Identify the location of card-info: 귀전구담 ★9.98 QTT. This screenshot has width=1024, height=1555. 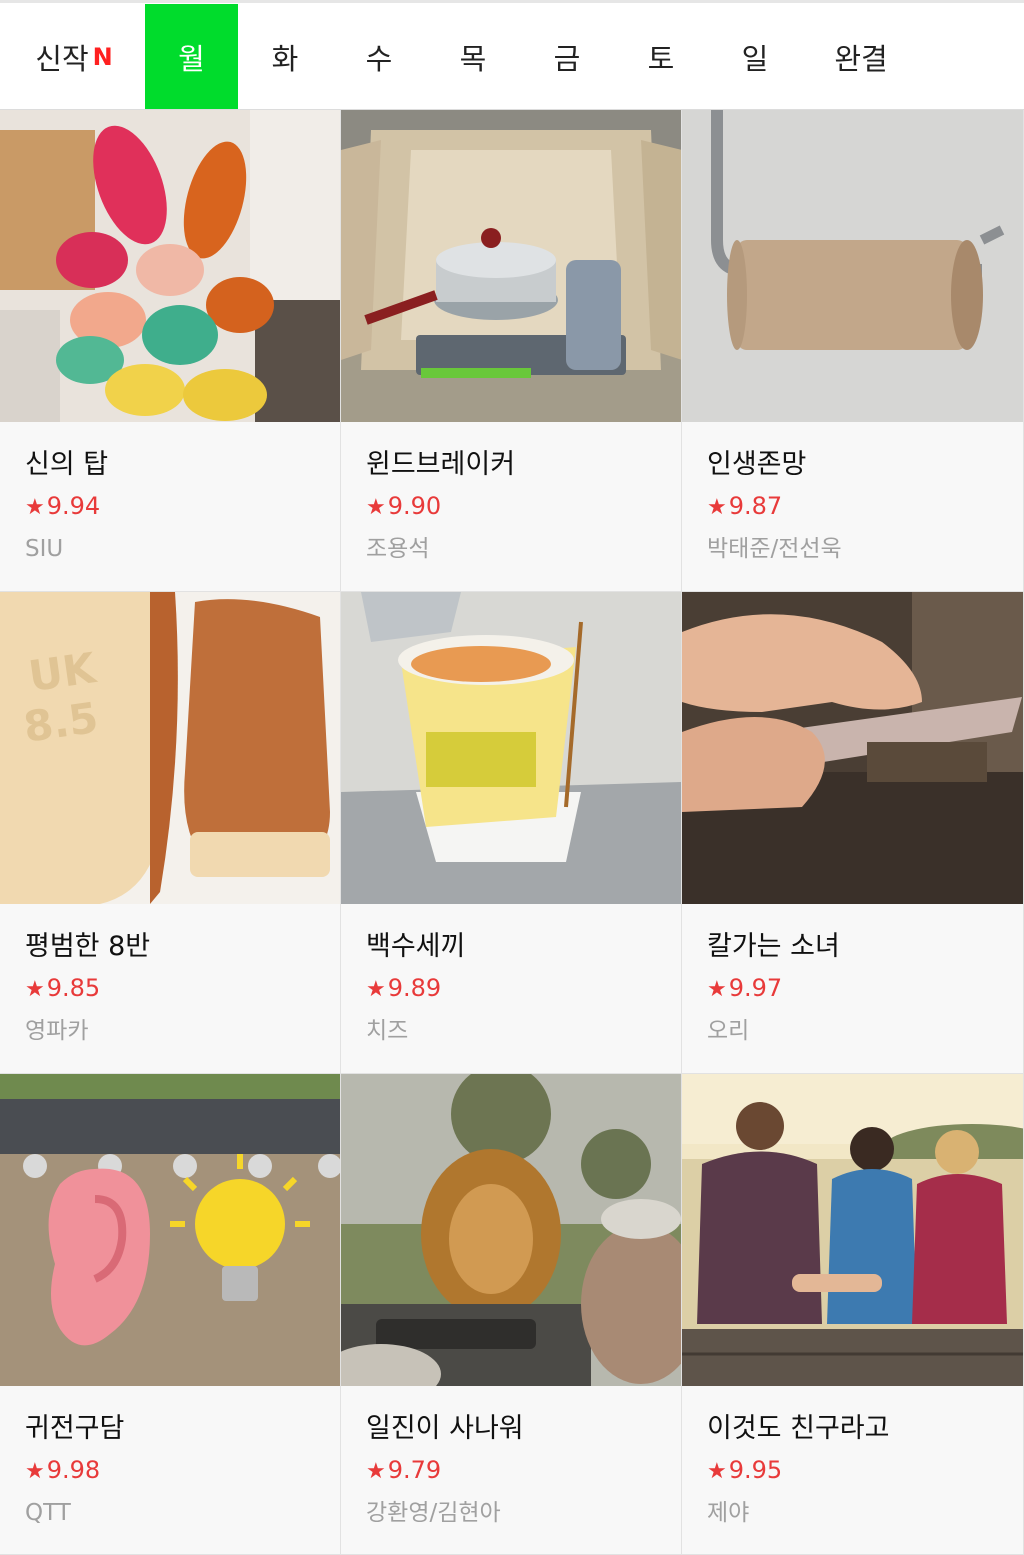
(177, 1471).